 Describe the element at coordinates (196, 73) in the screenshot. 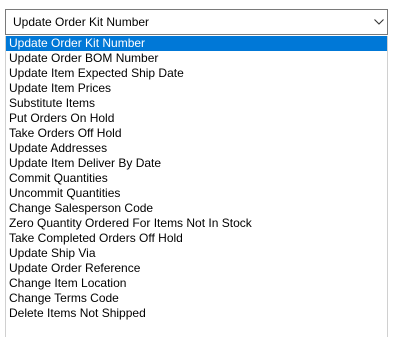

I see `list-item-update-item-expected-ship-date: Update Item Expected Ship Date` at that location.